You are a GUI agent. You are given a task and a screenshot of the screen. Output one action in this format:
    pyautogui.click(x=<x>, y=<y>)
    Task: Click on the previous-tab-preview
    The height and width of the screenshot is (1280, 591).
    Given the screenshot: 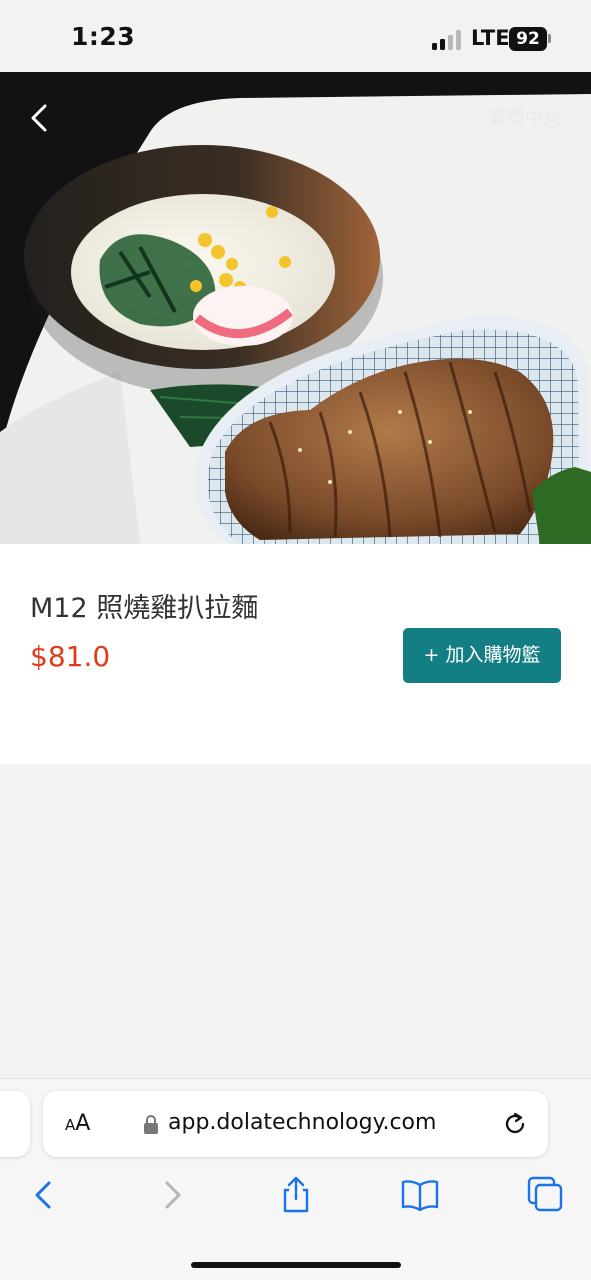 What is the action you would take?
    pyautogui.click(x=15, y=1124)
    